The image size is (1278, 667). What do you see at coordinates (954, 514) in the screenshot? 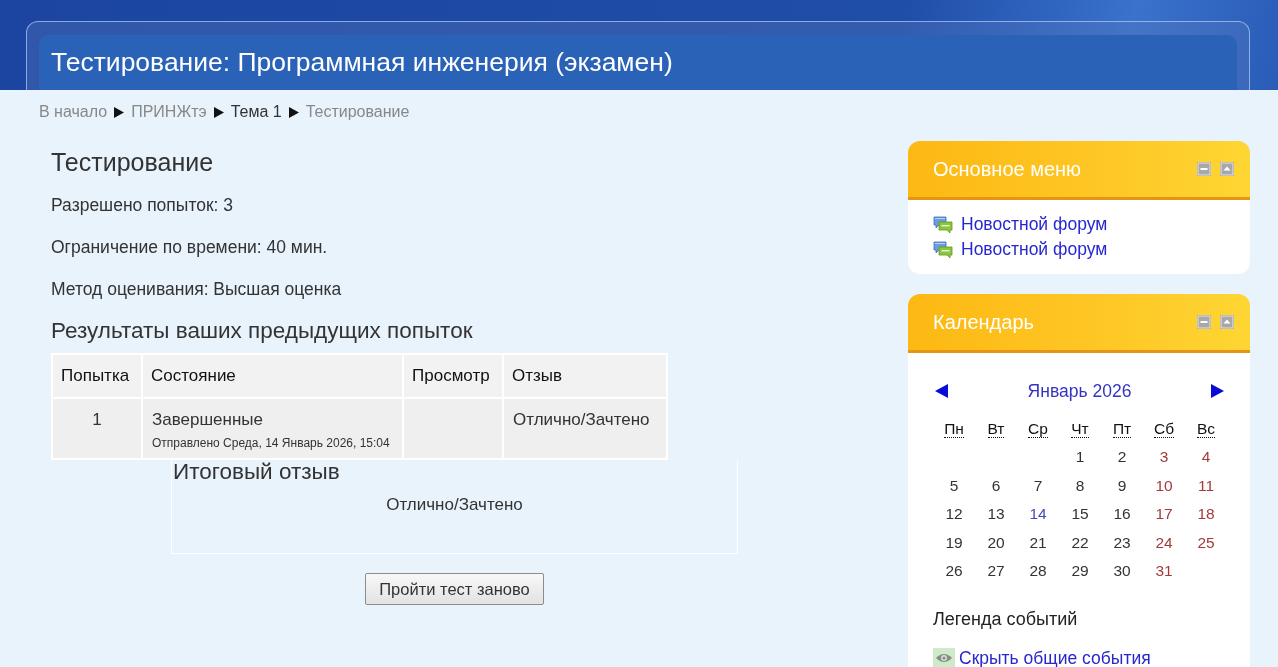
I see `calendar-day: 12` at bounding box center [954, 514].